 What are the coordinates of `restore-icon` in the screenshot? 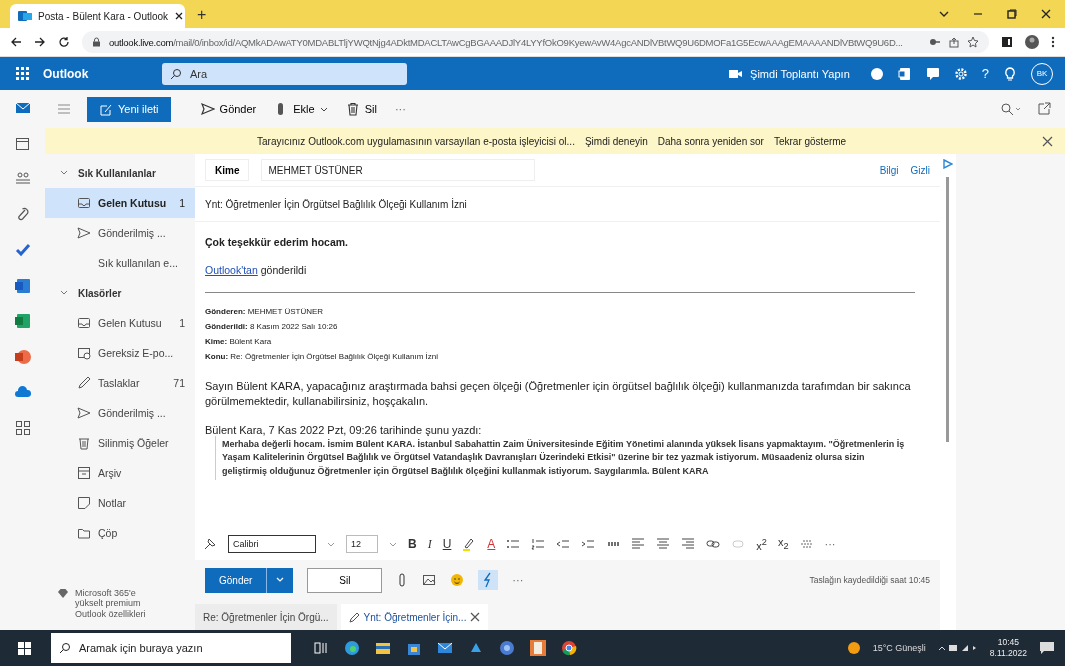 It's located at (1012, 14).